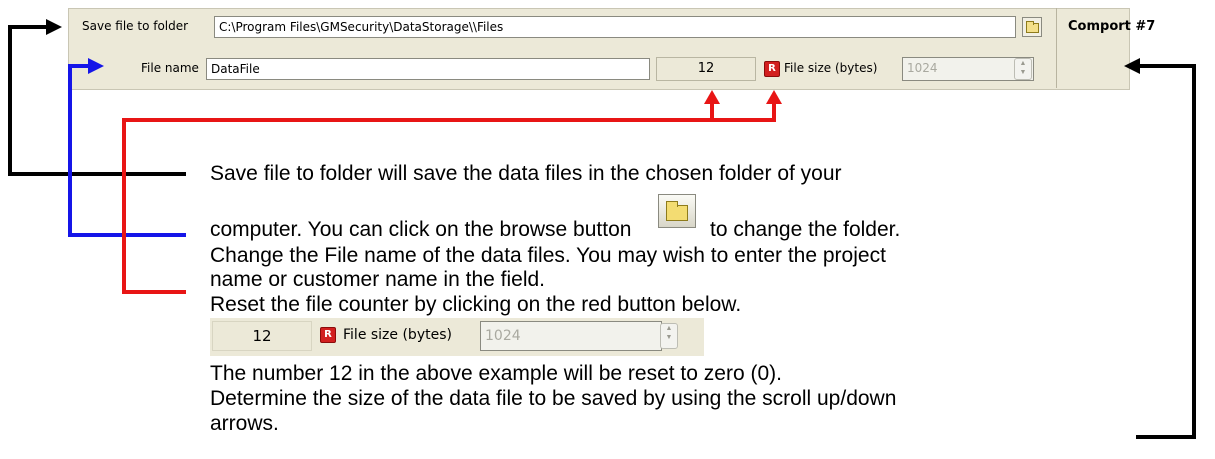 Image resolution: width=1215 pixels, height=459 pixels. What do you see at coordinates (831, 68) in the screenshot?
I see `file-size-label: File size (bytes)` at bounding box center [831, 68].